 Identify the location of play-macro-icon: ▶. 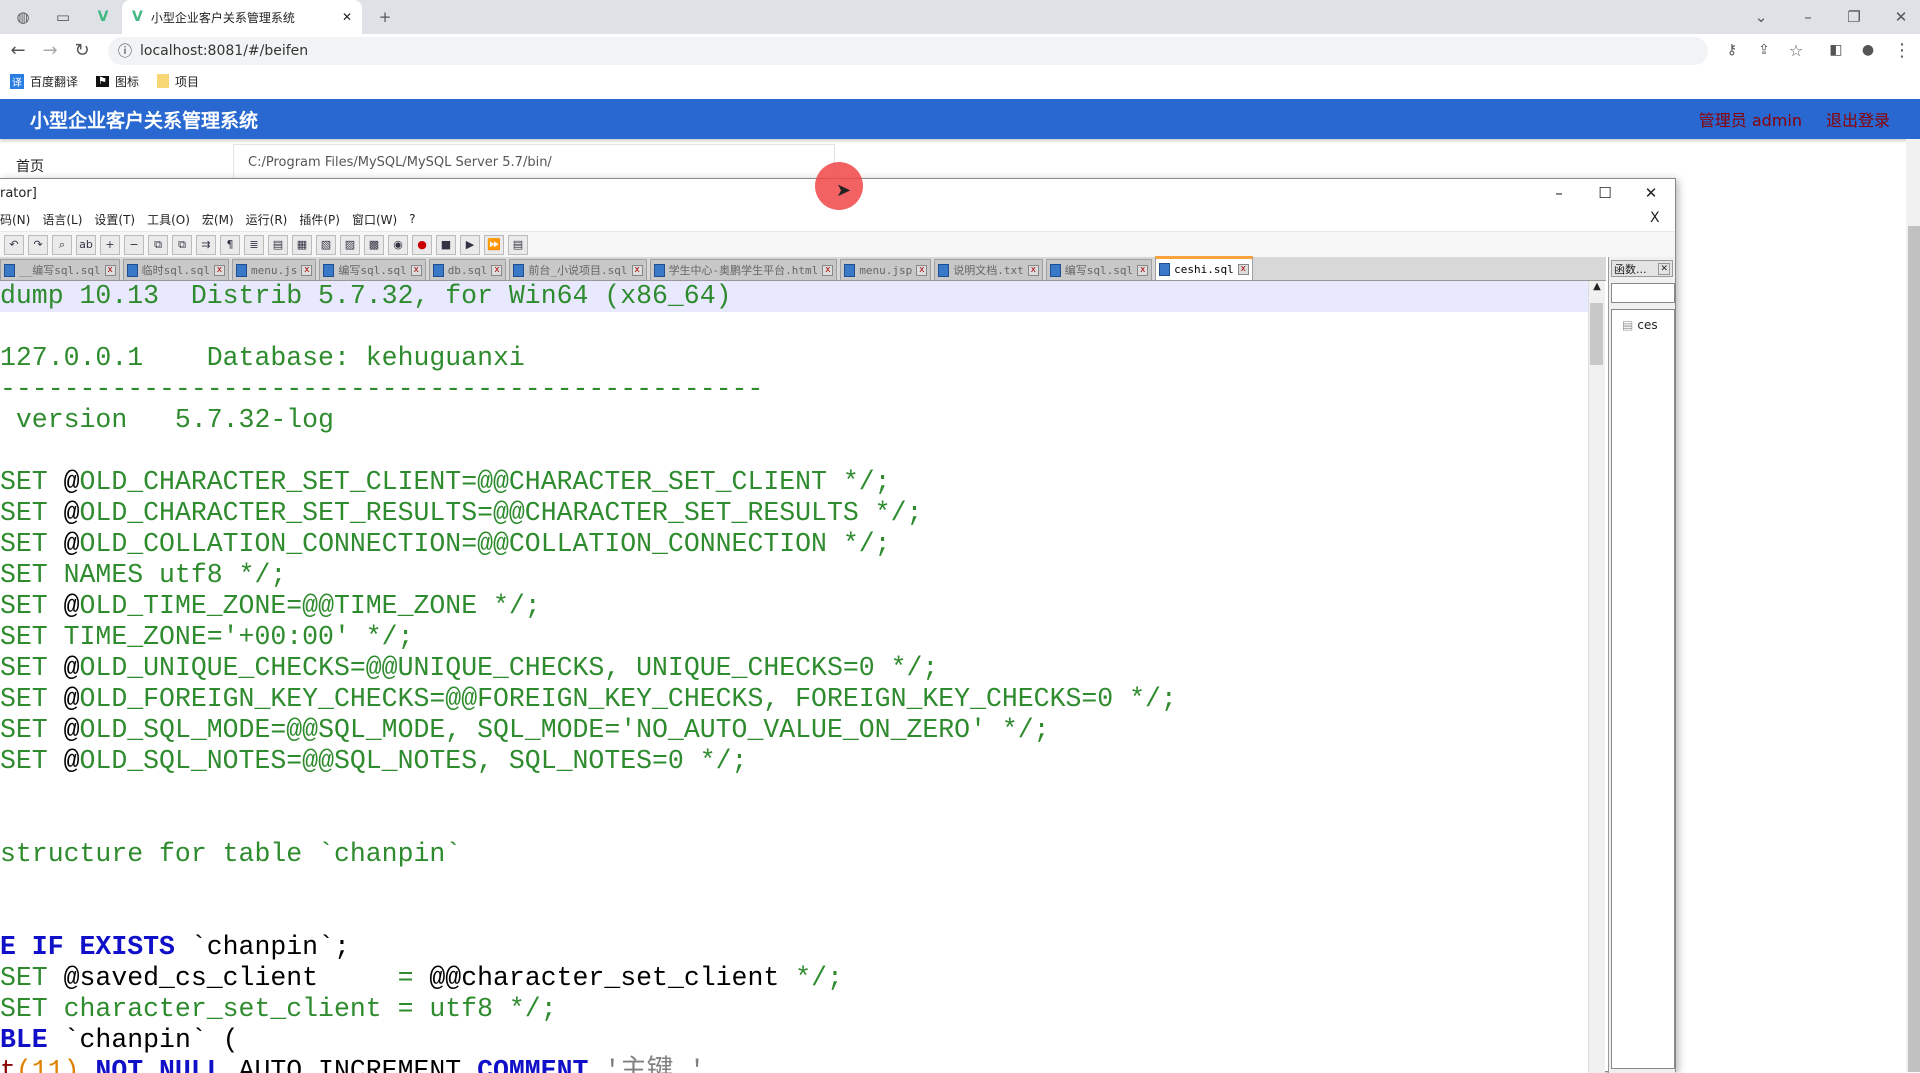
(470, 244).